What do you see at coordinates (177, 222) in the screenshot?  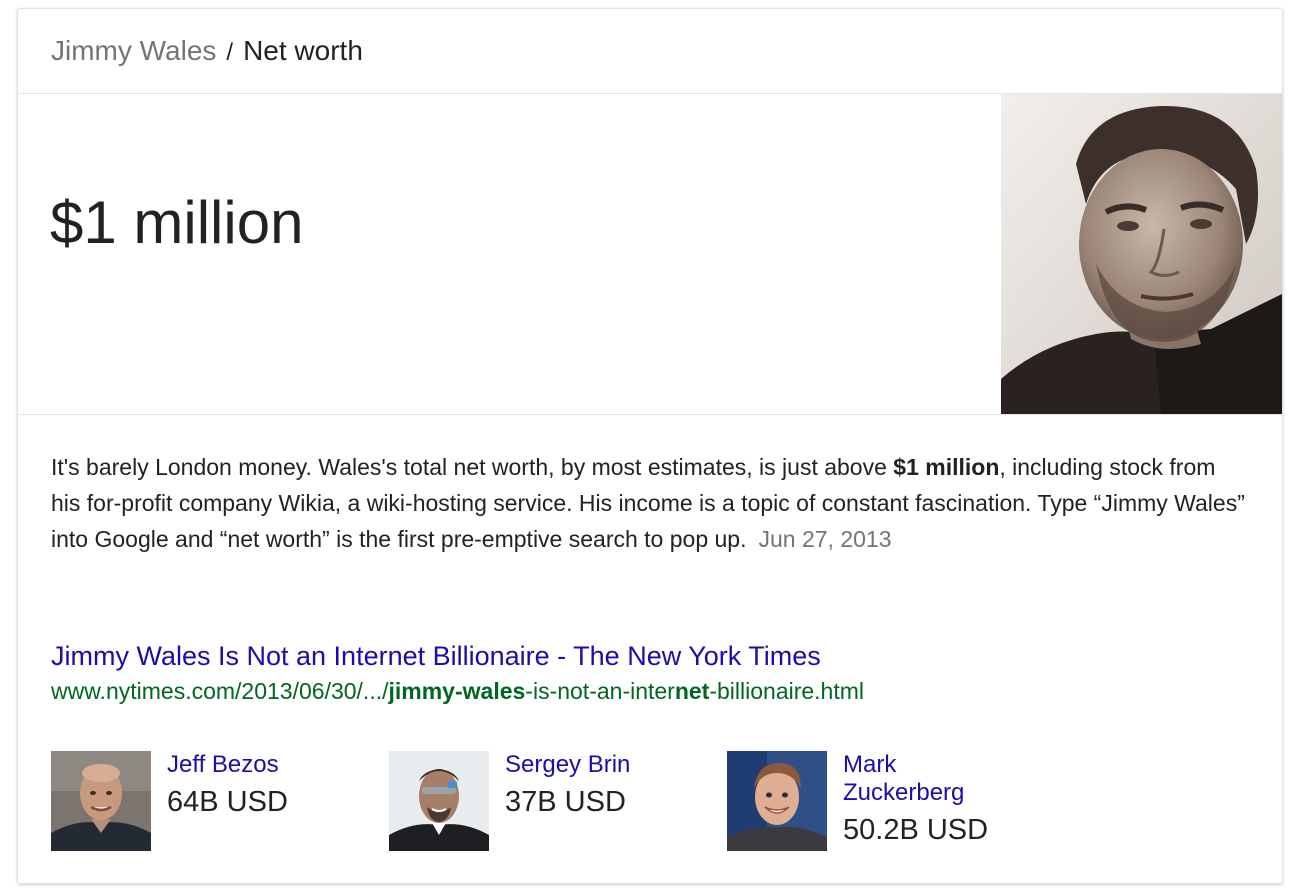 I see `net-worth-amount: $1 million` at bounding box center [177, 222].